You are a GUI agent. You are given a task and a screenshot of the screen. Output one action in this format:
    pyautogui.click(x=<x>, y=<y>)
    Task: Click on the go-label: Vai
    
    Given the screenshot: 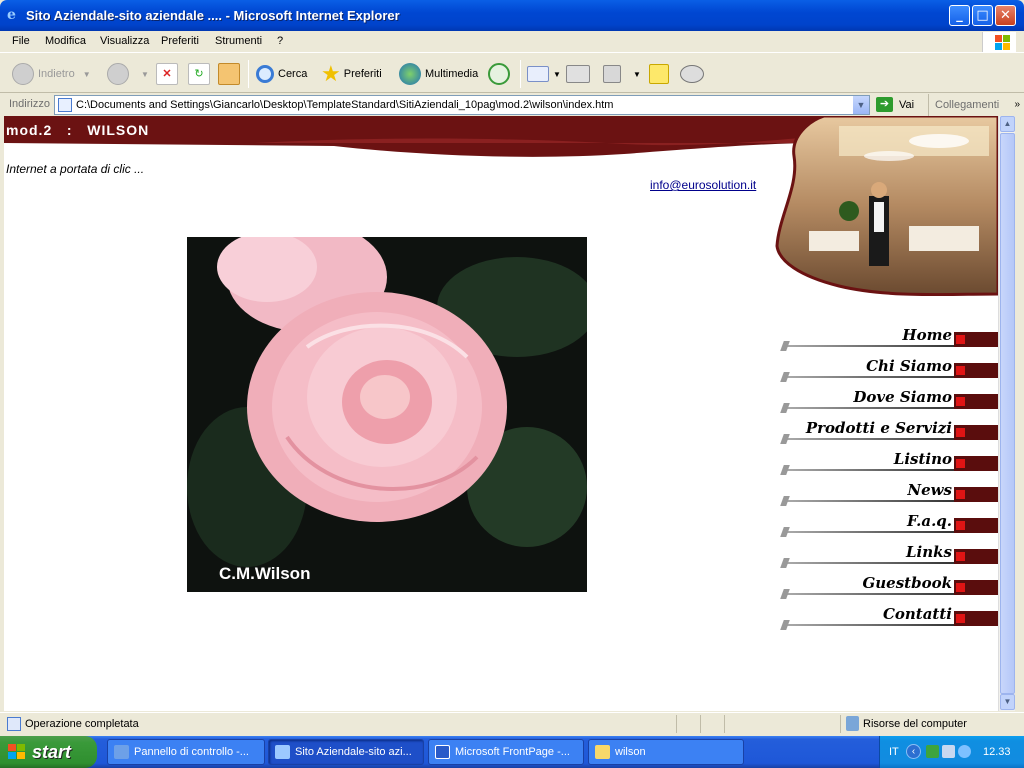 What is the action you would take?
    pyautogui.click(x=907, y=104)
    